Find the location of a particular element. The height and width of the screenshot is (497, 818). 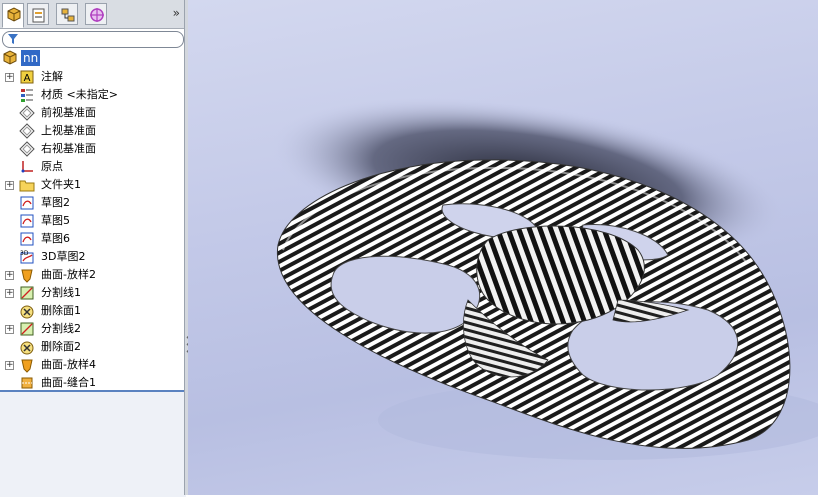

part-icon is located at coordinates (10, 57).